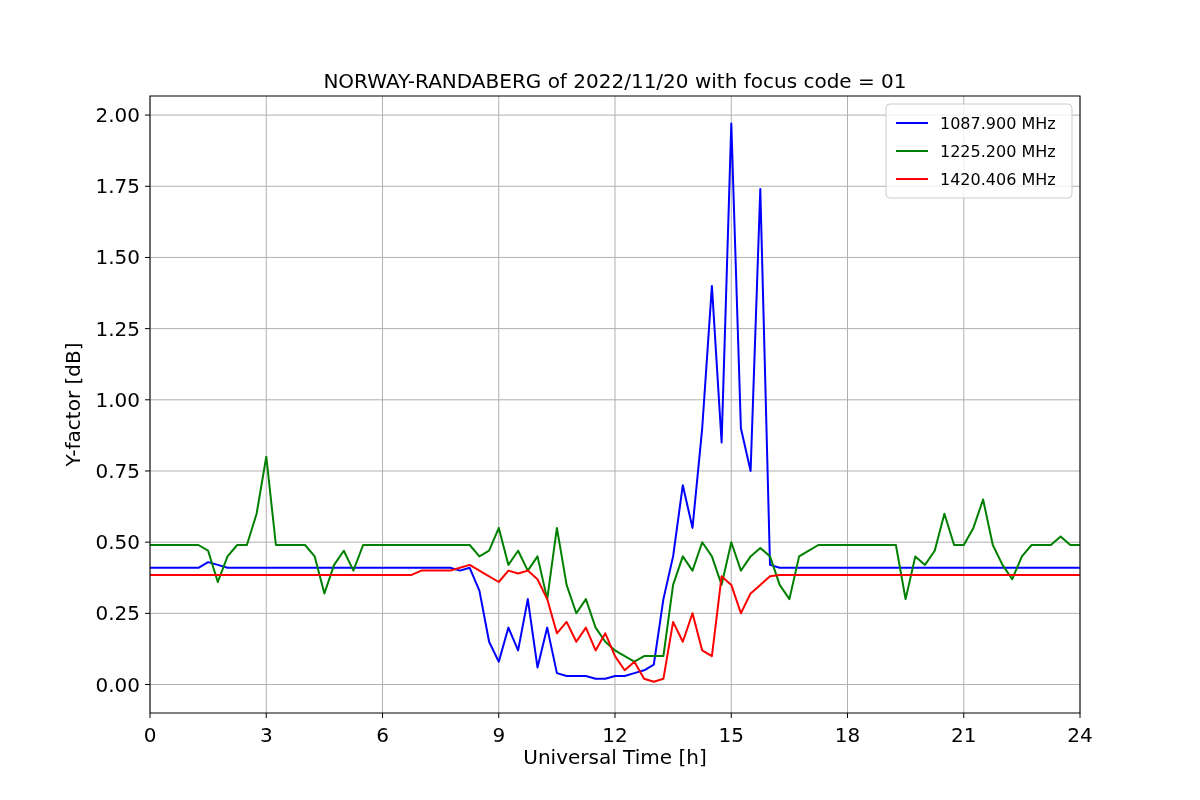 This screenshot has width=1200, height=800. Describe the element at coordinates (117, 257) in the screenshot. I see `tick-label: 1.50` at that location.